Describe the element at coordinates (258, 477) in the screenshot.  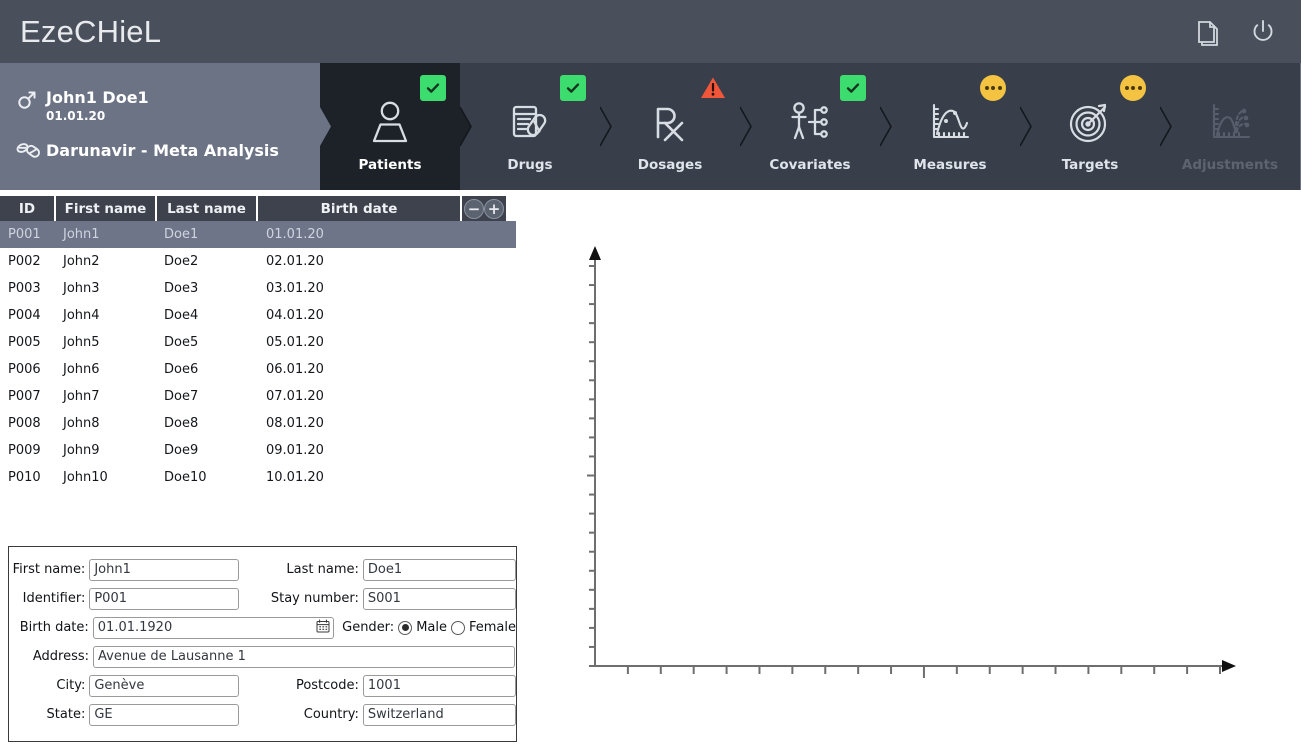
I see `table-row: P010 John10 Doe10 10.01.20` at that location.